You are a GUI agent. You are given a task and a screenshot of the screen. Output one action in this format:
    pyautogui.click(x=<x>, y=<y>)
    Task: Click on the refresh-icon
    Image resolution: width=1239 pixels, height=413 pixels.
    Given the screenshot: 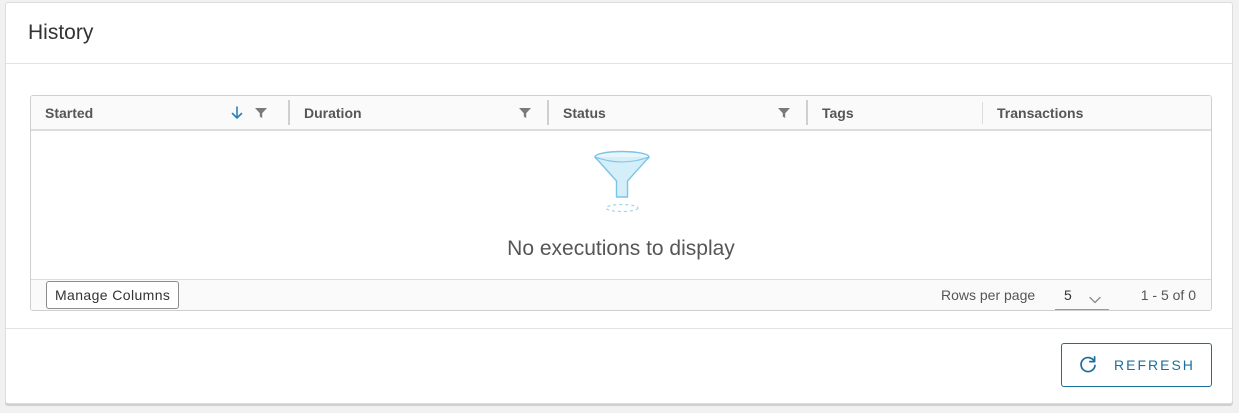 What is the action you would take?
    pyautogui.click(x=1088, y=365)
    